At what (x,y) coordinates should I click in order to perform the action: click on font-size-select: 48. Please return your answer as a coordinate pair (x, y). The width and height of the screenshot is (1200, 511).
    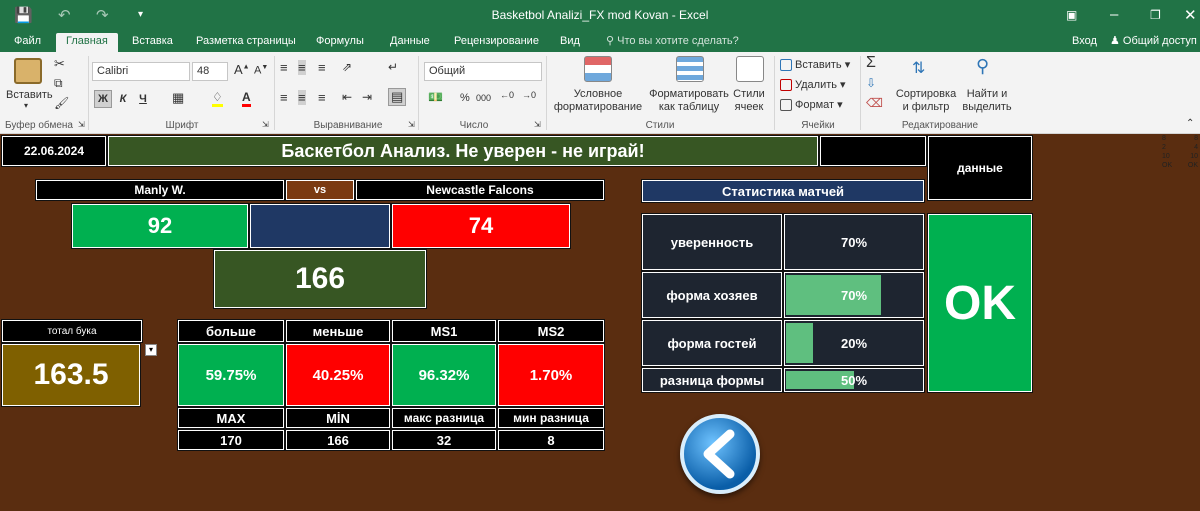
    Looking at the image, I should click on (210, 71).